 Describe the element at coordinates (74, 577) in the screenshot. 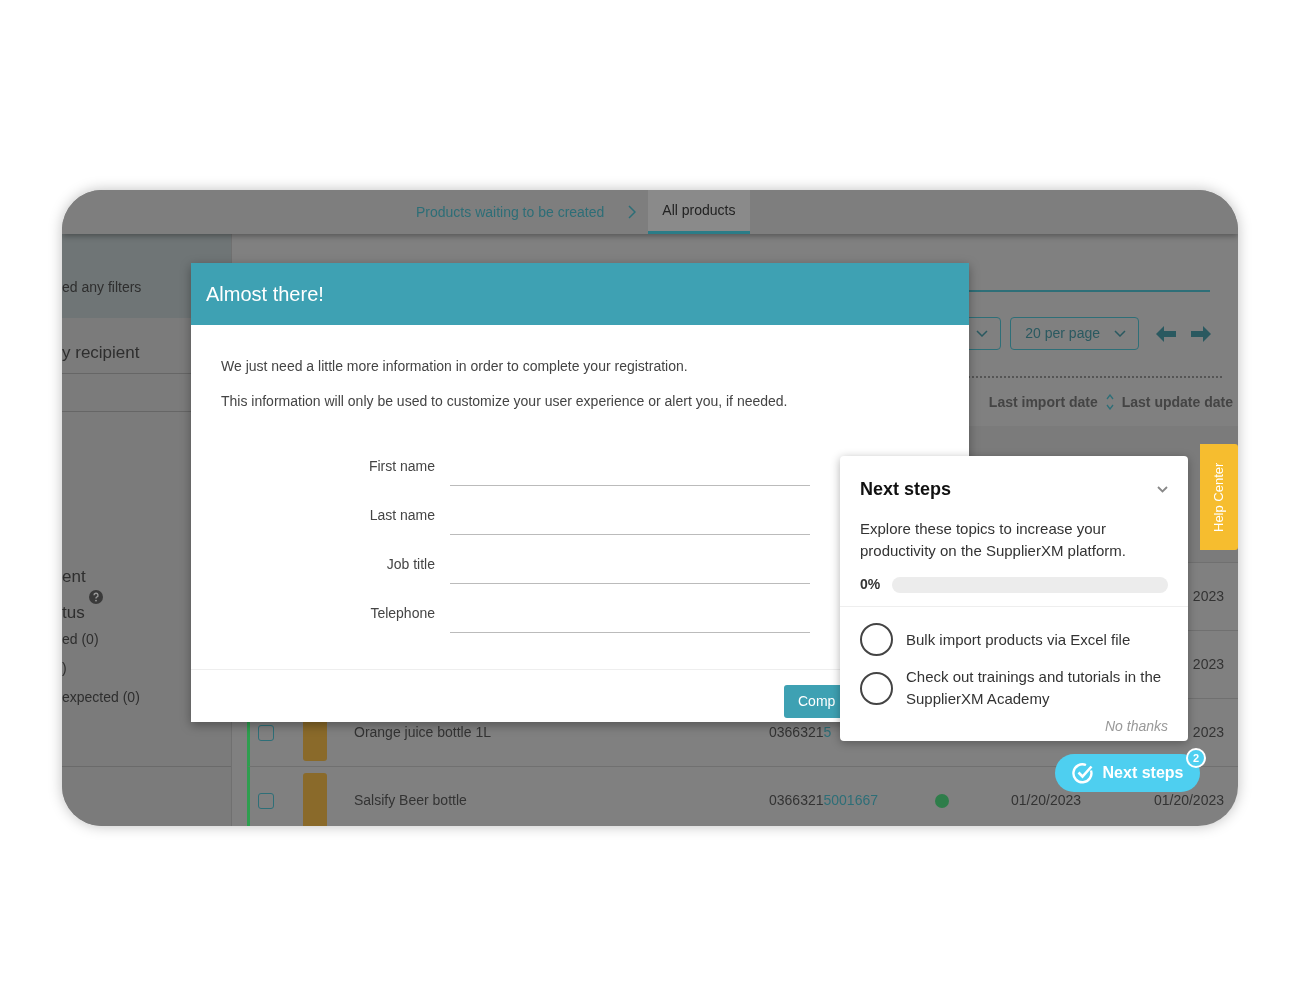

I see `section-title: ent` at that location.